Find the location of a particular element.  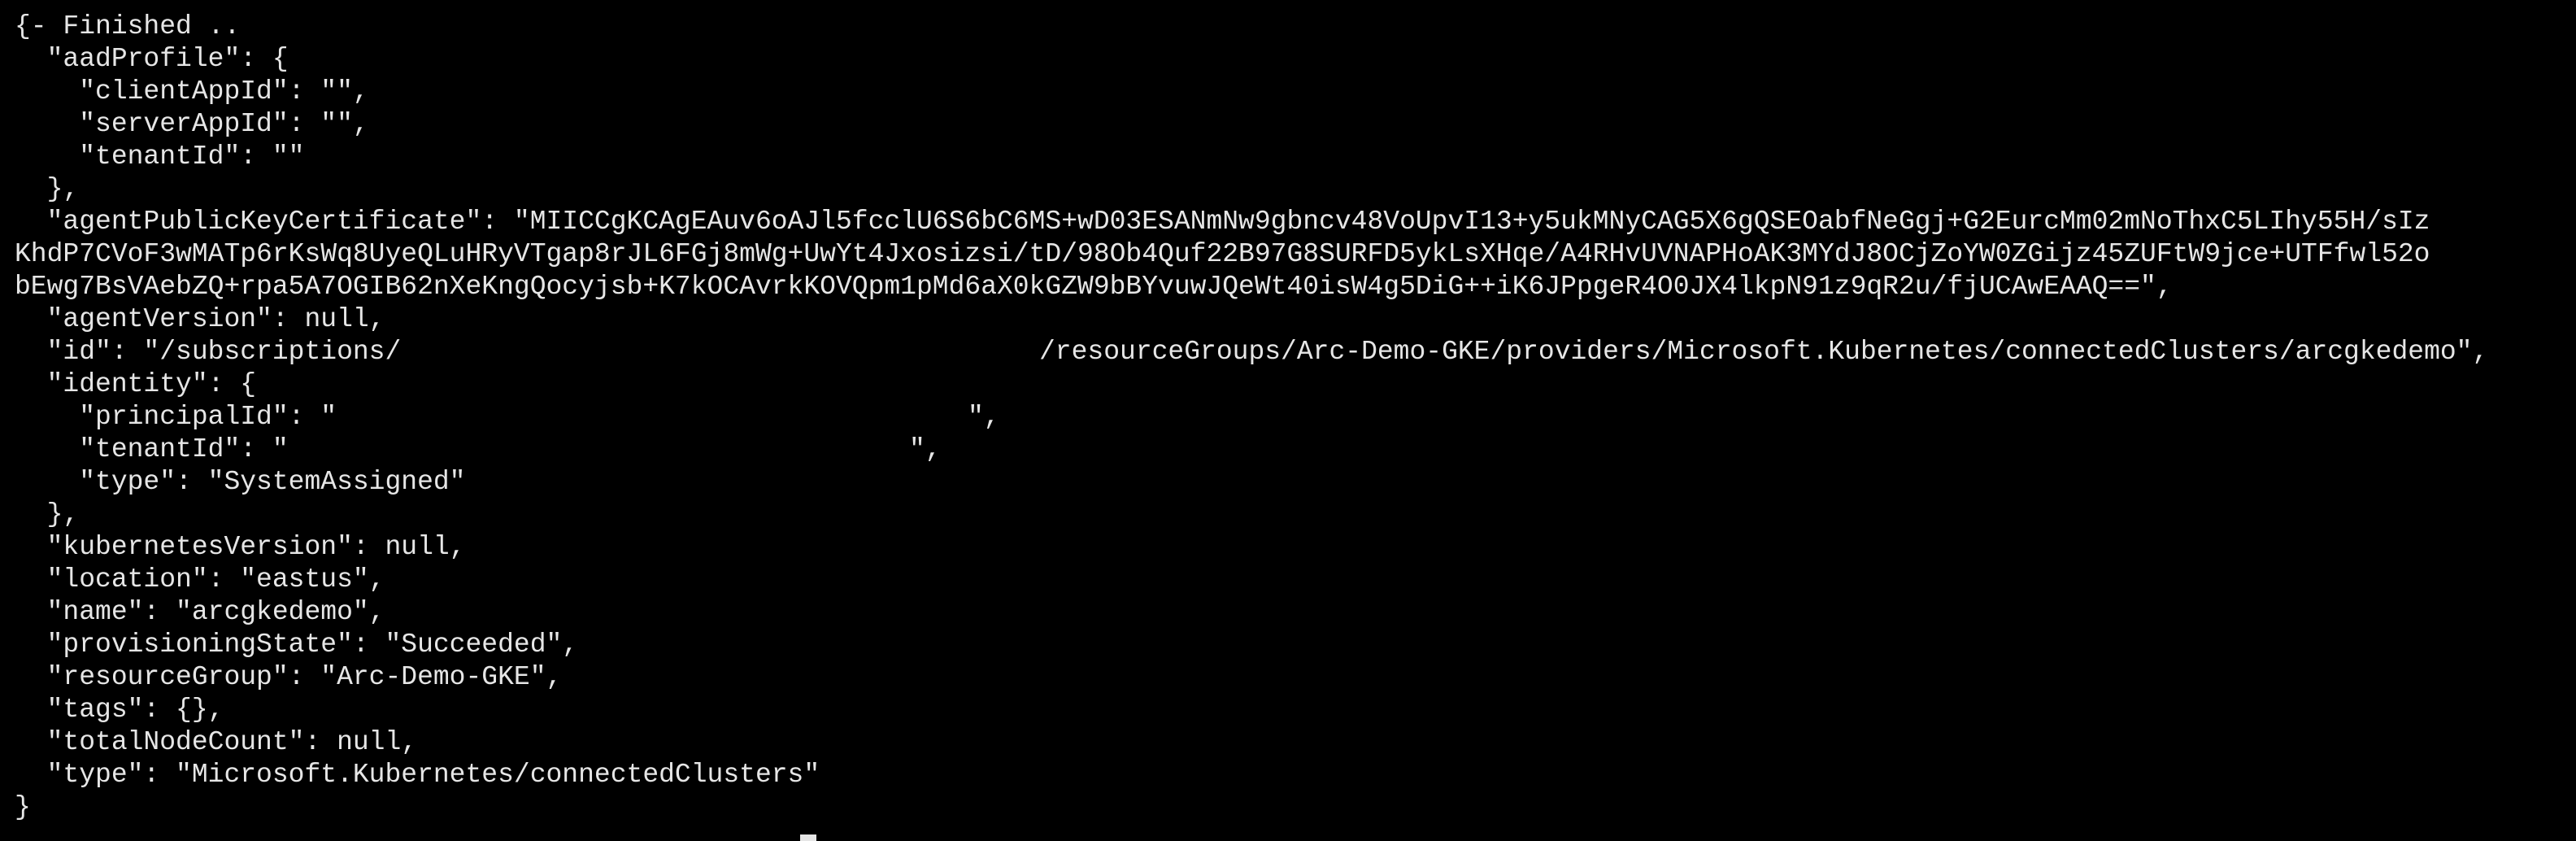

output-line-aadprofile: "aadProfile": { is located at coordinates (152, 59).